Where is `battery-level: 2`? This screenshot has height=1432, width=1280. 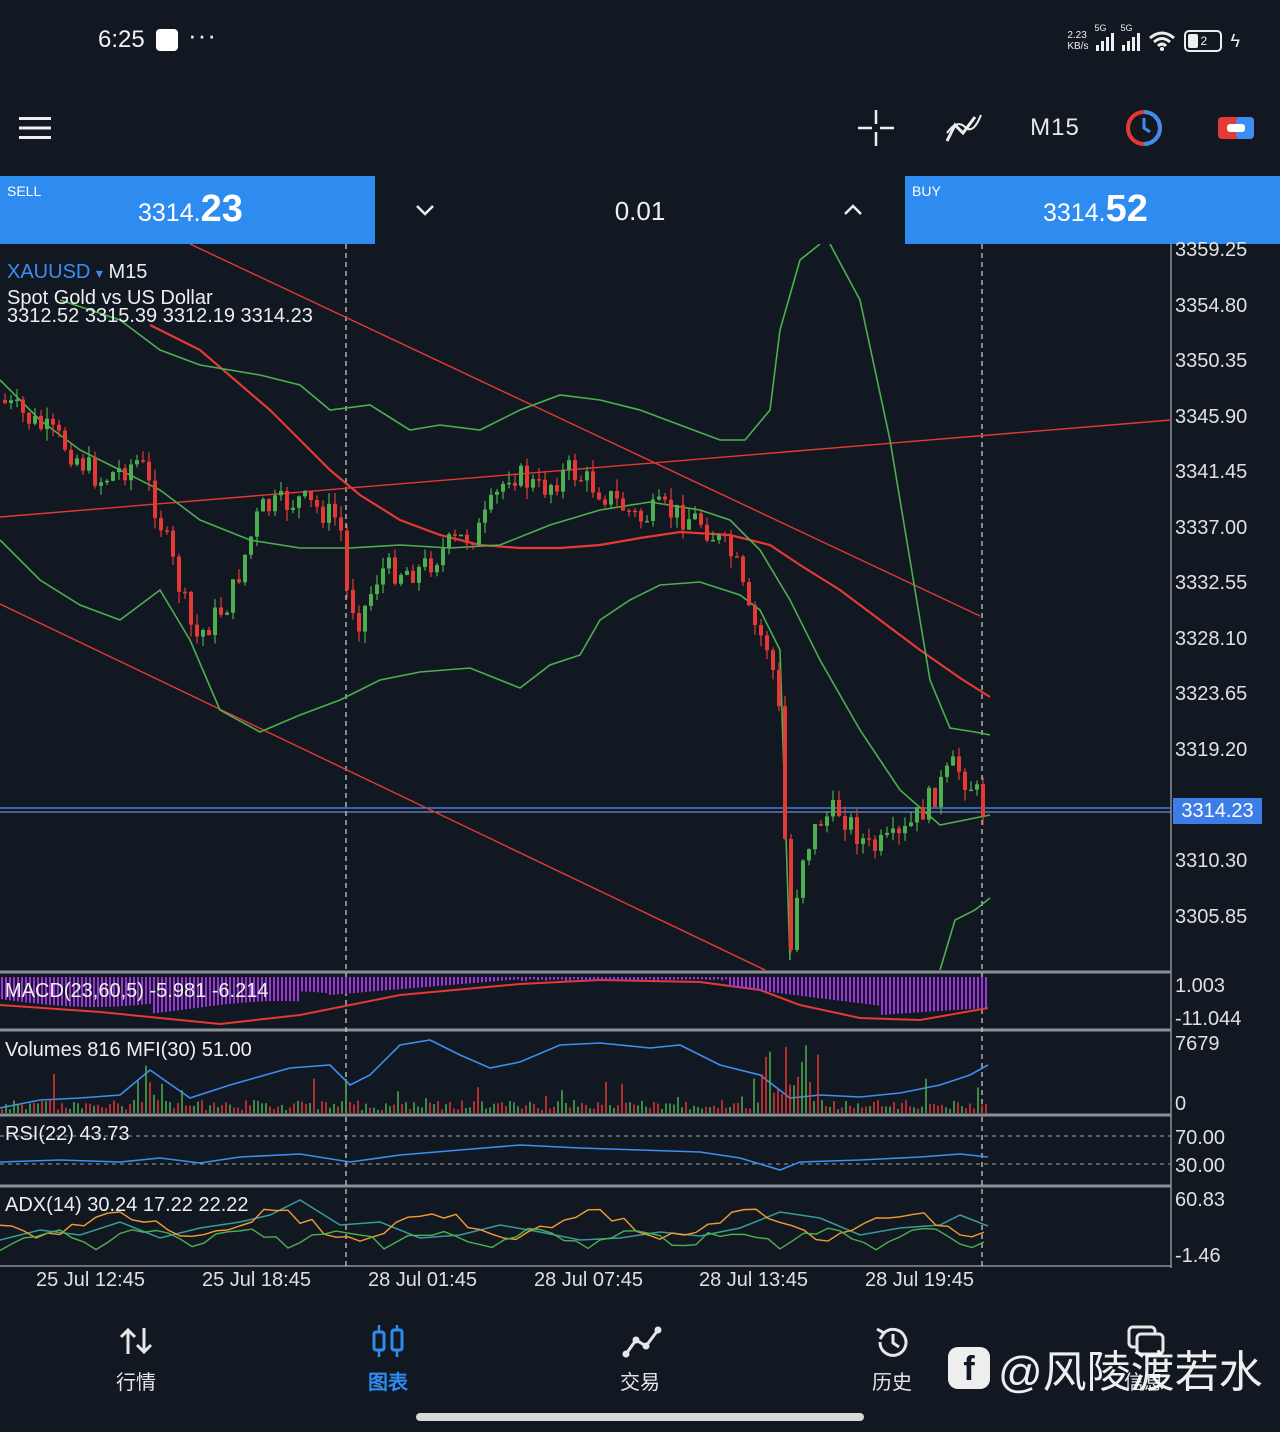
battery-level: 2 is located at coordinates (1204, 41).